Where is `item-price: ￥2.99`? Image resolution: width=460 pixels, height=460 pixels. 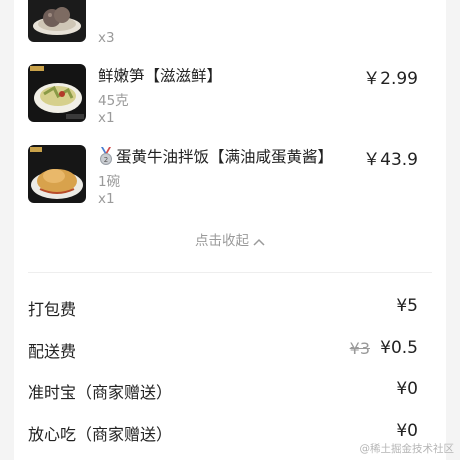
item-price: ￥2.99 is located at coordinates (390, 79).